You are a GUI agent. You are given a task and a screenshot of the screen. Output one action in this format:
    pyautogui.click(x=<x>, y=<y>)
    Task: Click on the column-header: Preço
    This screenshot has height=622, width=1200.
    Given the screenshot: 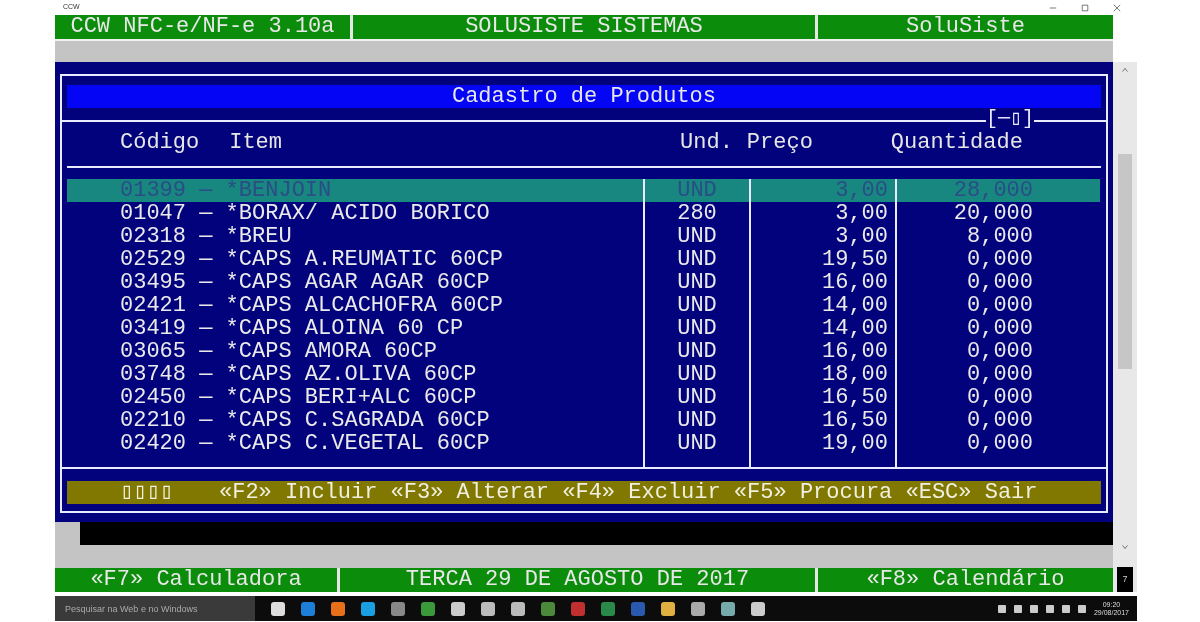 What is the action you would take?
    pyautogui.click(x=779, y=144)
    